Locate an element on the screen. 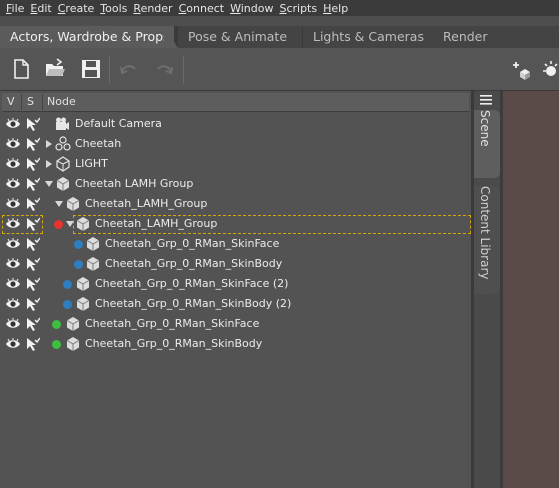 The height and width of the screenshot is (488, 559). scene-node-label: Cheetah_Grp_0_RMan_SkinFace is located at coordinates (192, 243).